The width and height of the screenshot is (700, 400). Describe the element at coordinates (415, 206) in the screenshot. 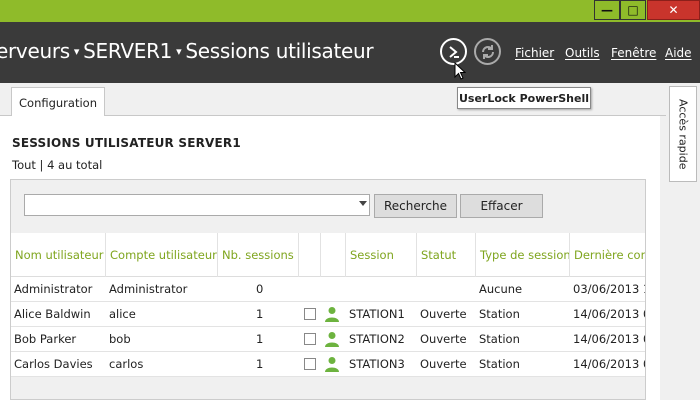

I see `search-button: Recherche` at that location.